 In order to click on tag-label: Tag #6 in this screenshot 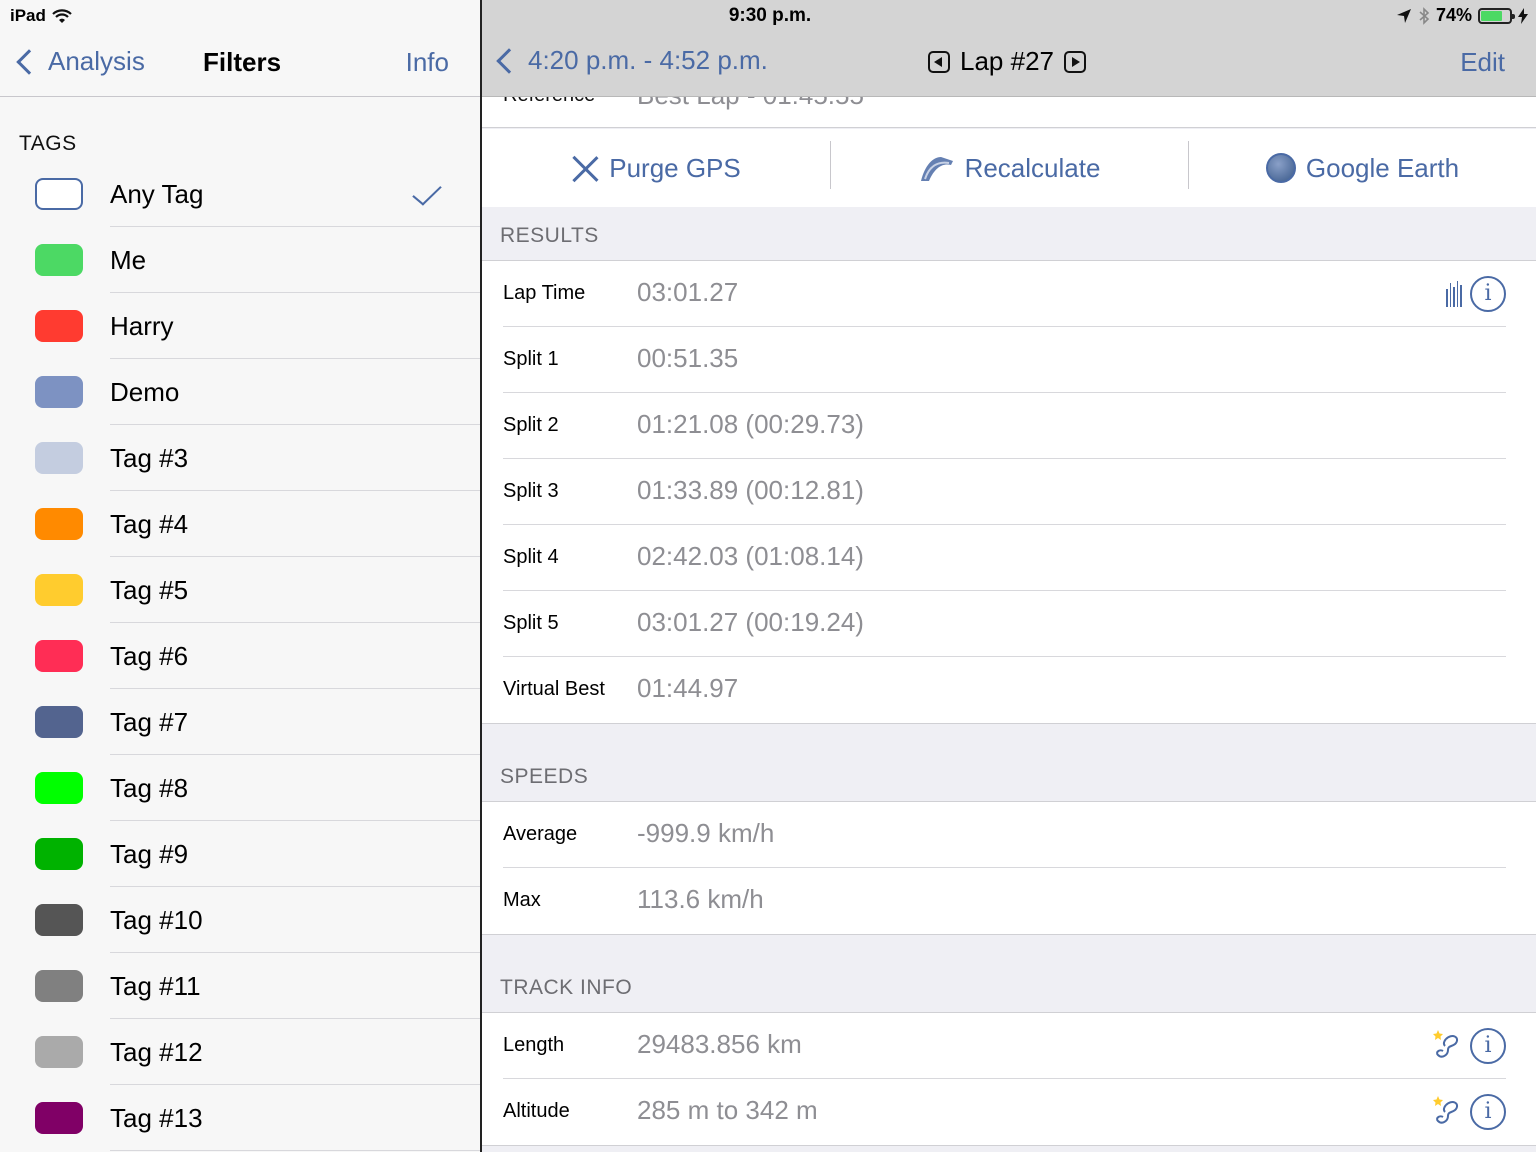, I will do `click(149, 656)`.